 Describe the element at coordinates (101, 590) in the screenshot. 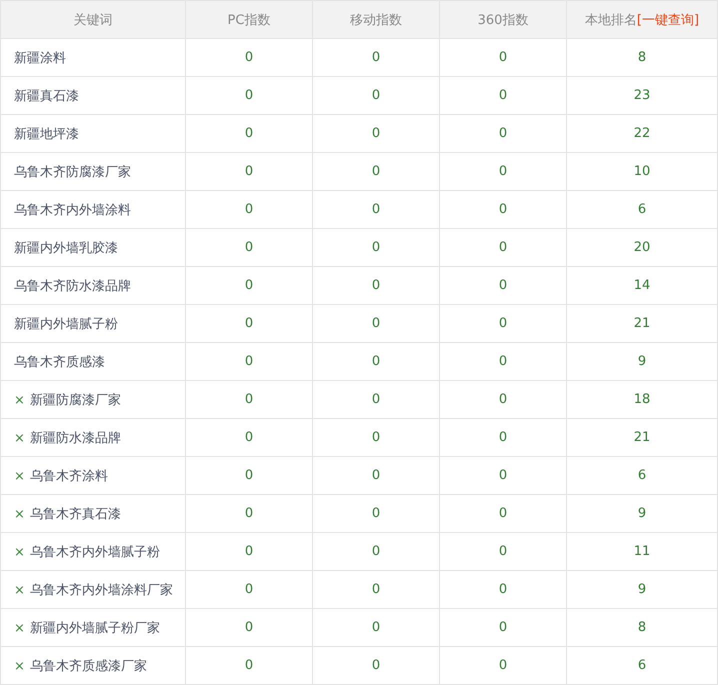

I see `keyword-text: 乌鲁木齐内外墙涂料厂家` at that location.